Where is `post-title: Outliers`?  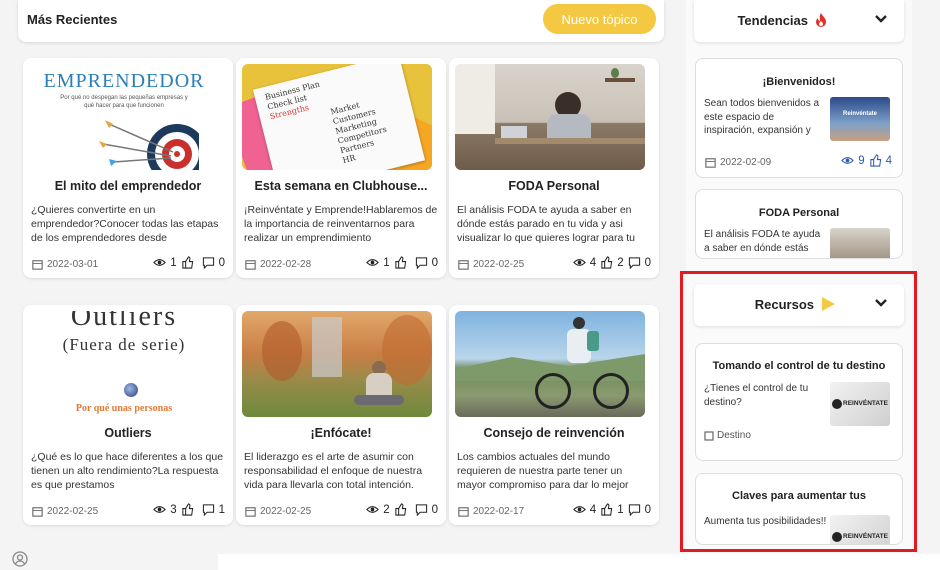 post-title: Outliers is located at coordinates (128, 433).